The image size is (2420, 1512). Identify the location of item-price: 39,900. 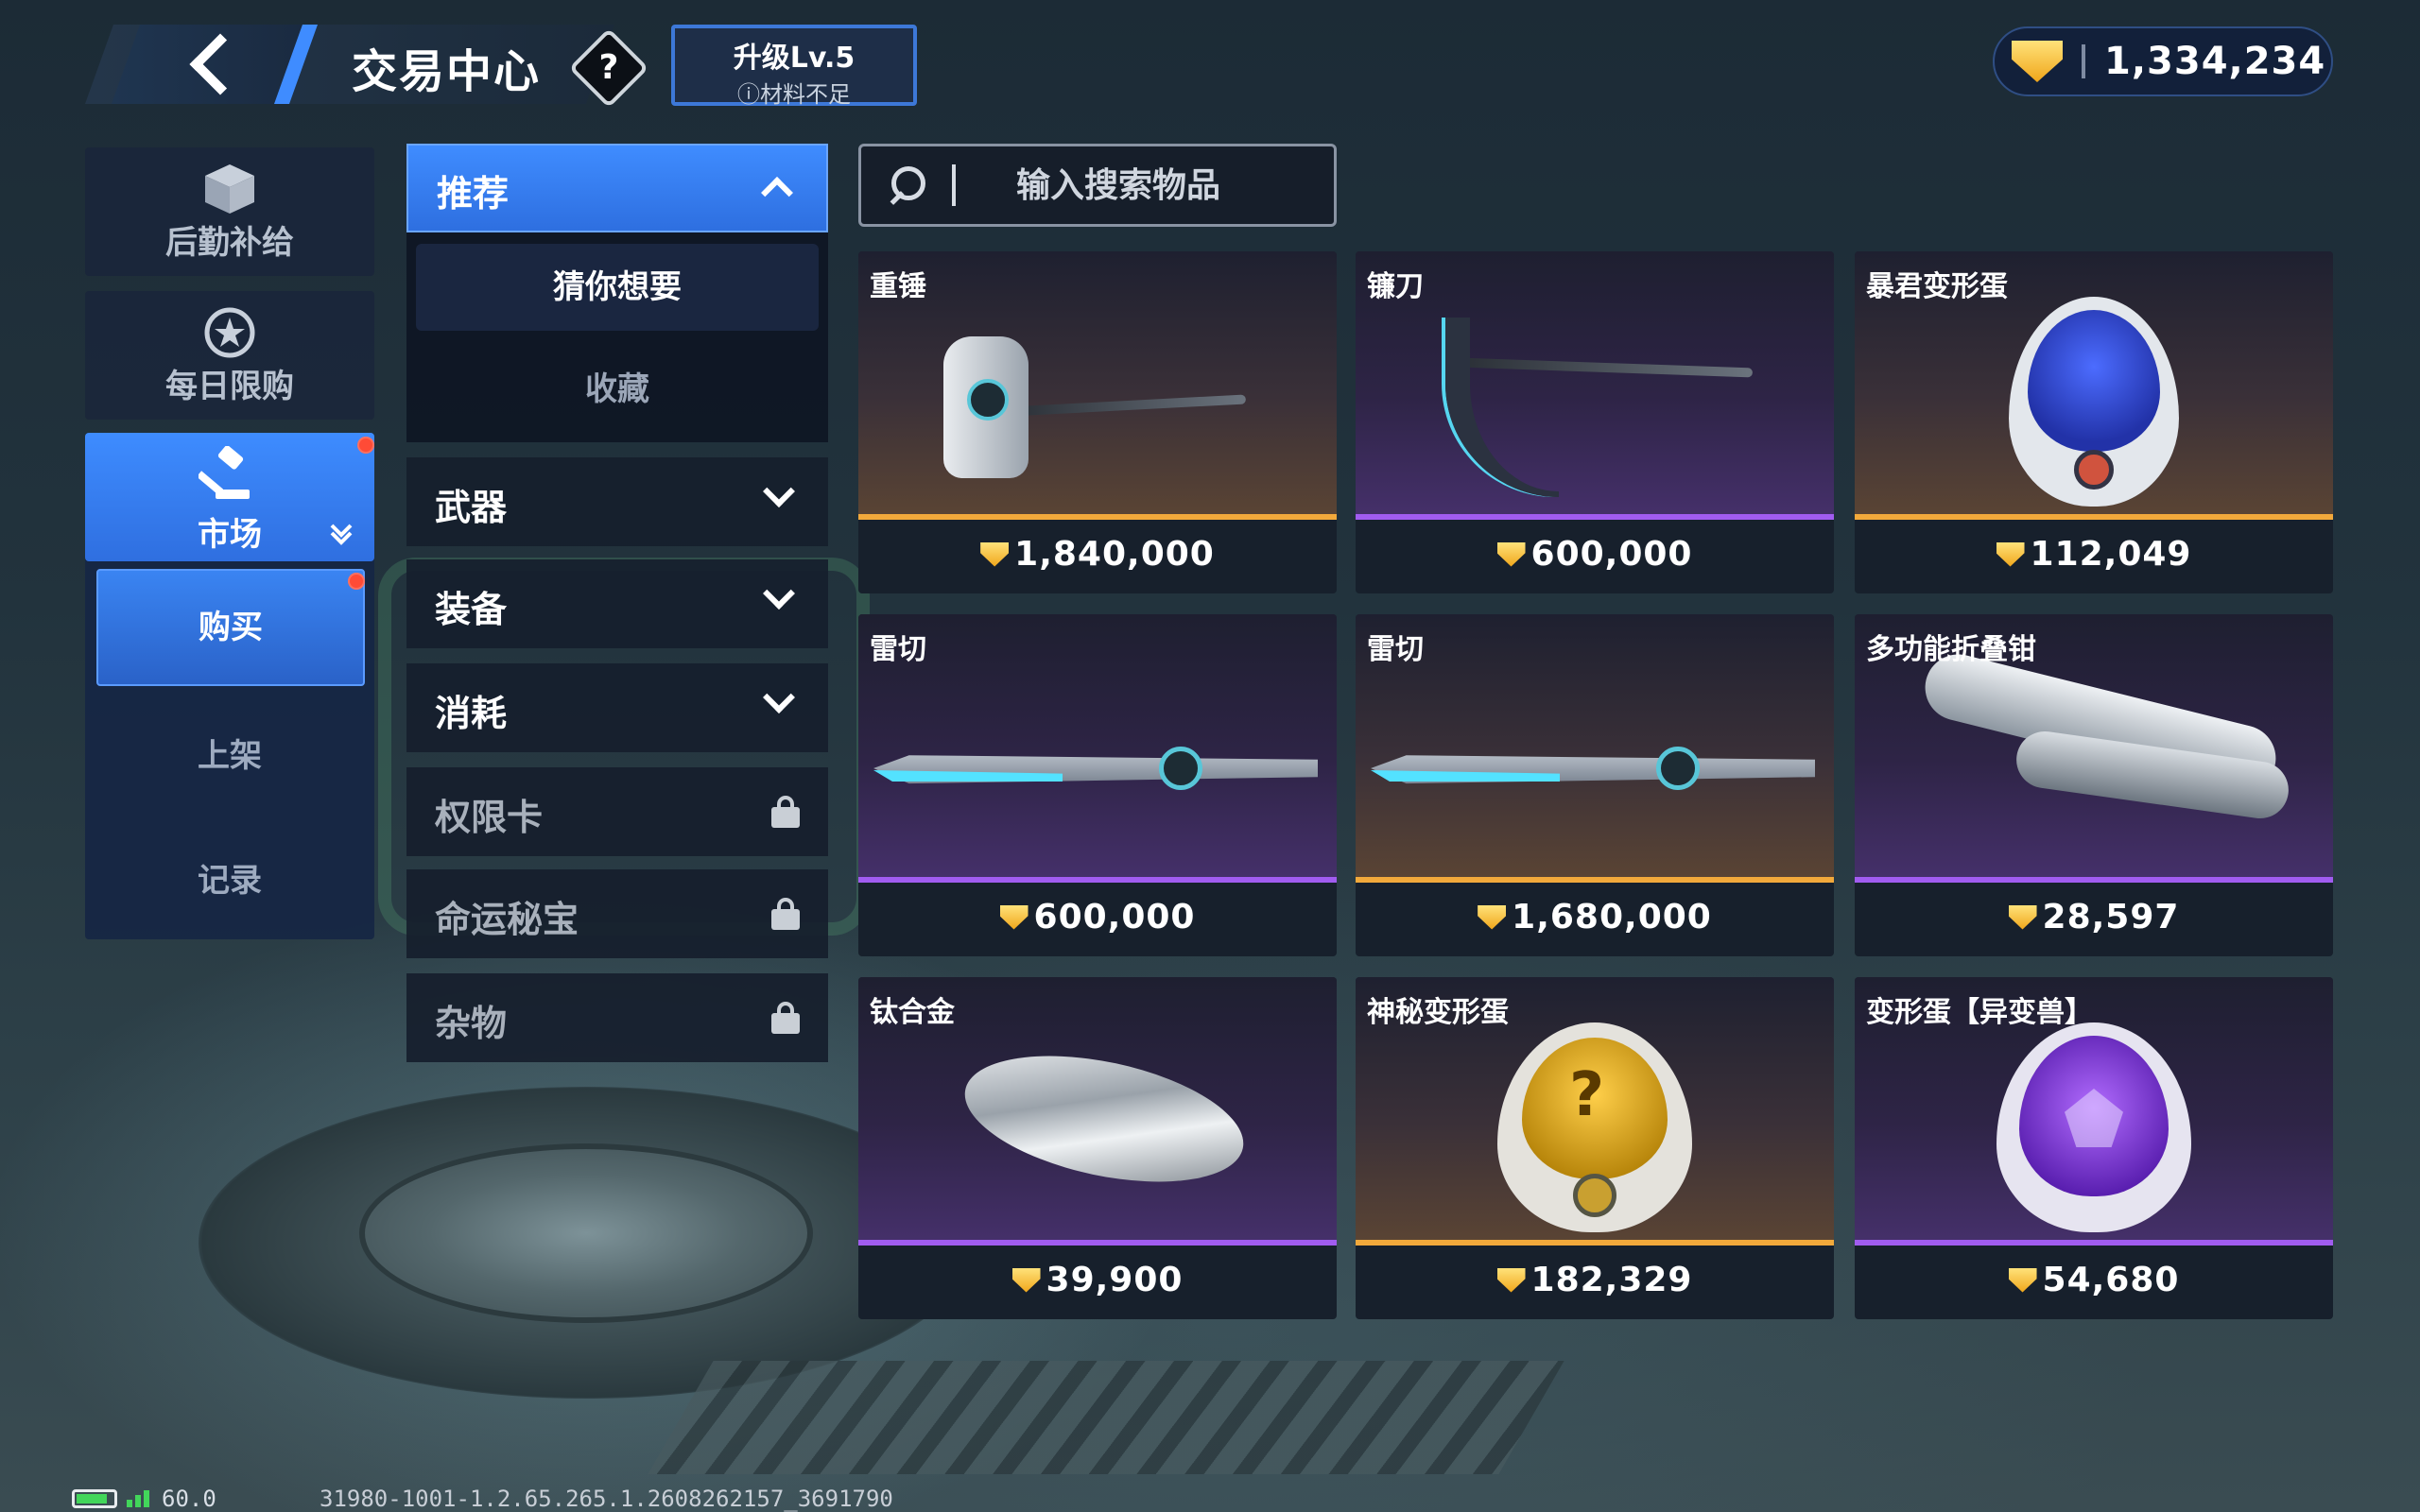
(1097, 1280).